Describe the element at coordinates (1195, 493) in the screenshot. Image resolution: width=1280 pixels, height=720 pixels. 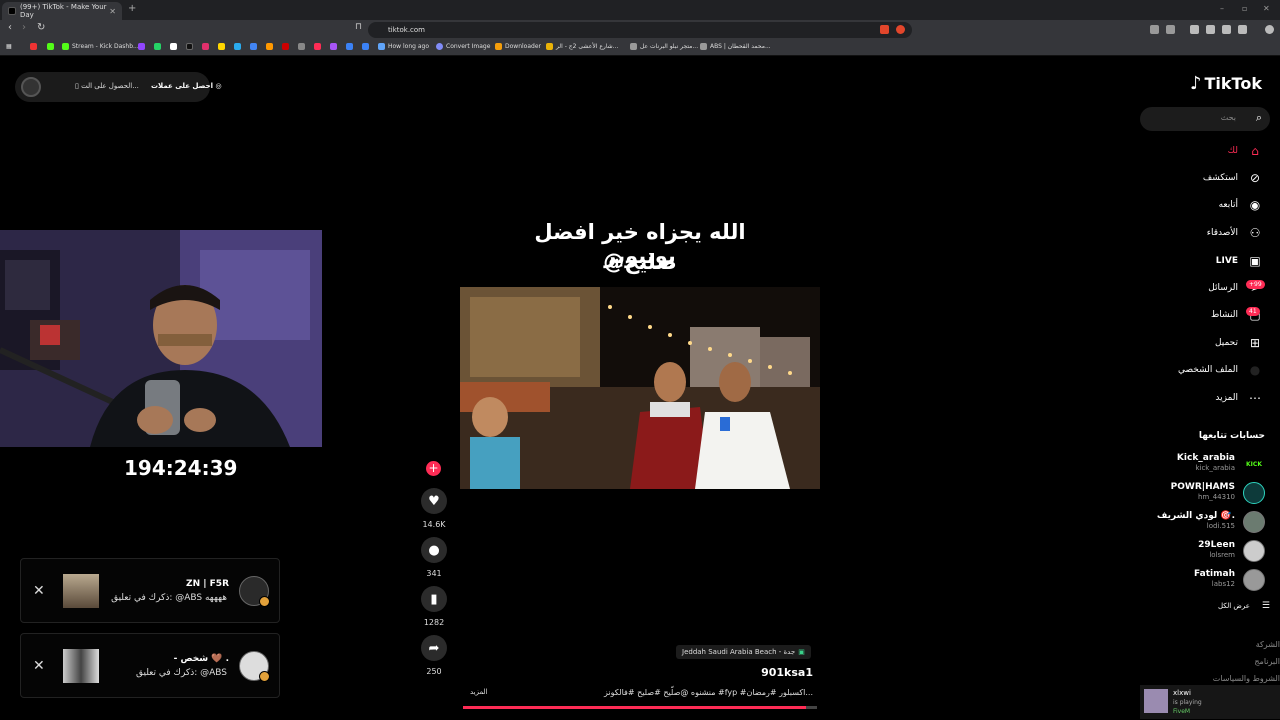
I see `following-account: POWR|HAMS hm_44310` at that location.